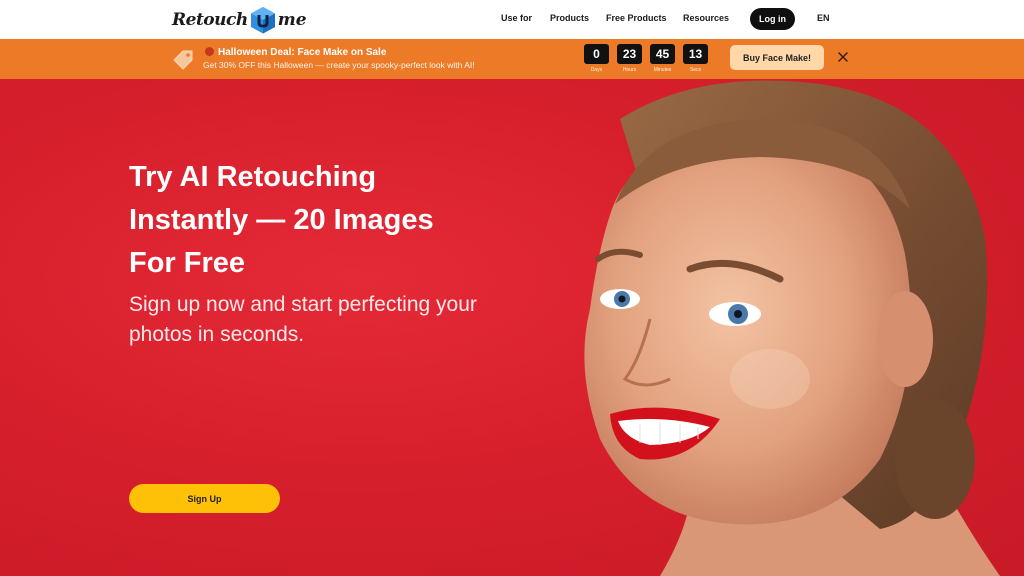 This screenshot has width=1024, height=576. I want to click on retouchme-logo: Retouch me, so click(239, 20).